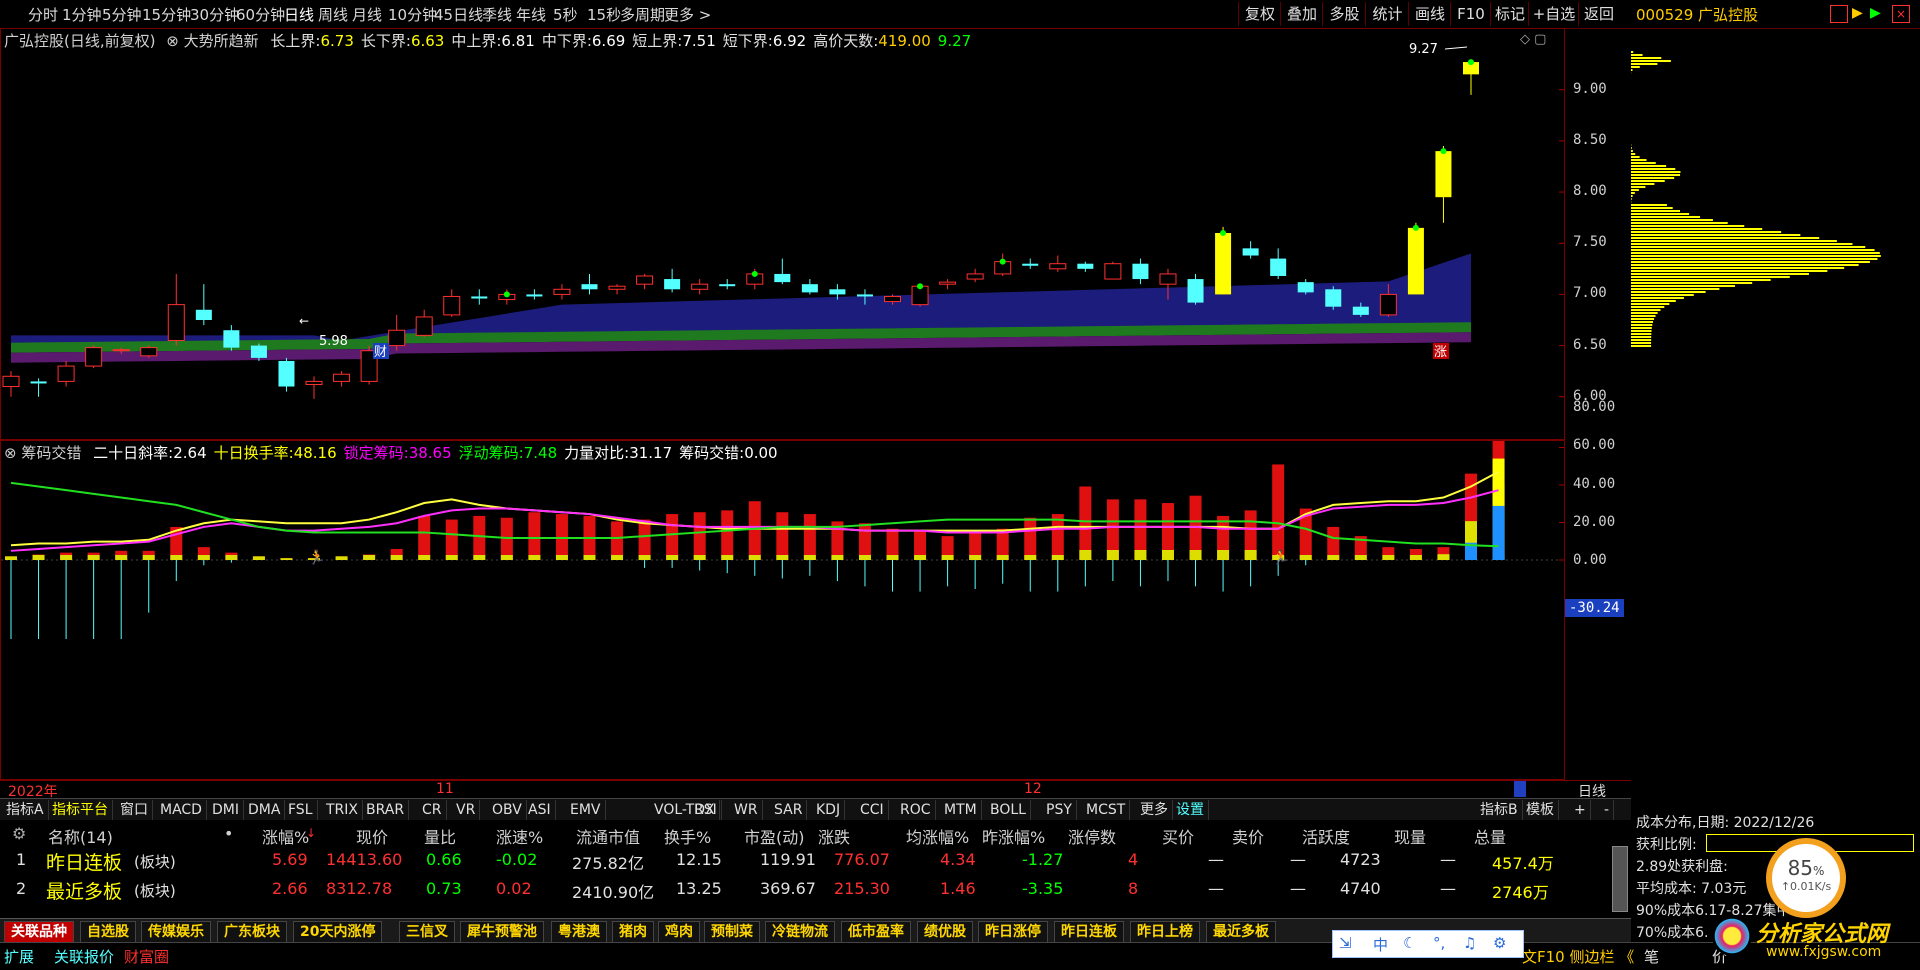  I want to click on window-icons: ▶ ▶ ×, so click(1872, 14).